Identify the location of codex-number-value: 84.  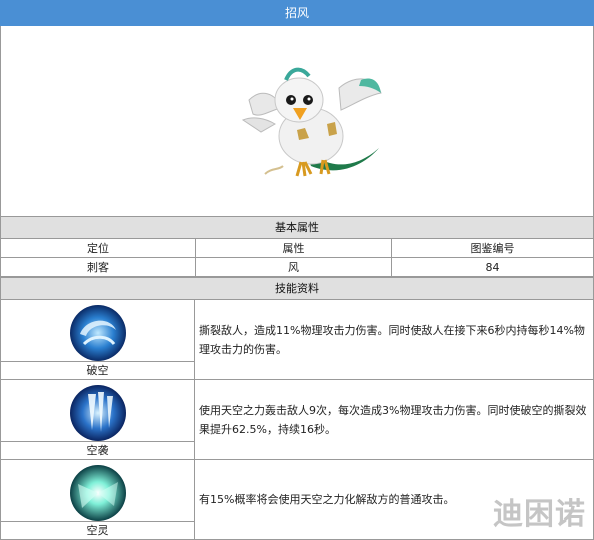
(492, 267).